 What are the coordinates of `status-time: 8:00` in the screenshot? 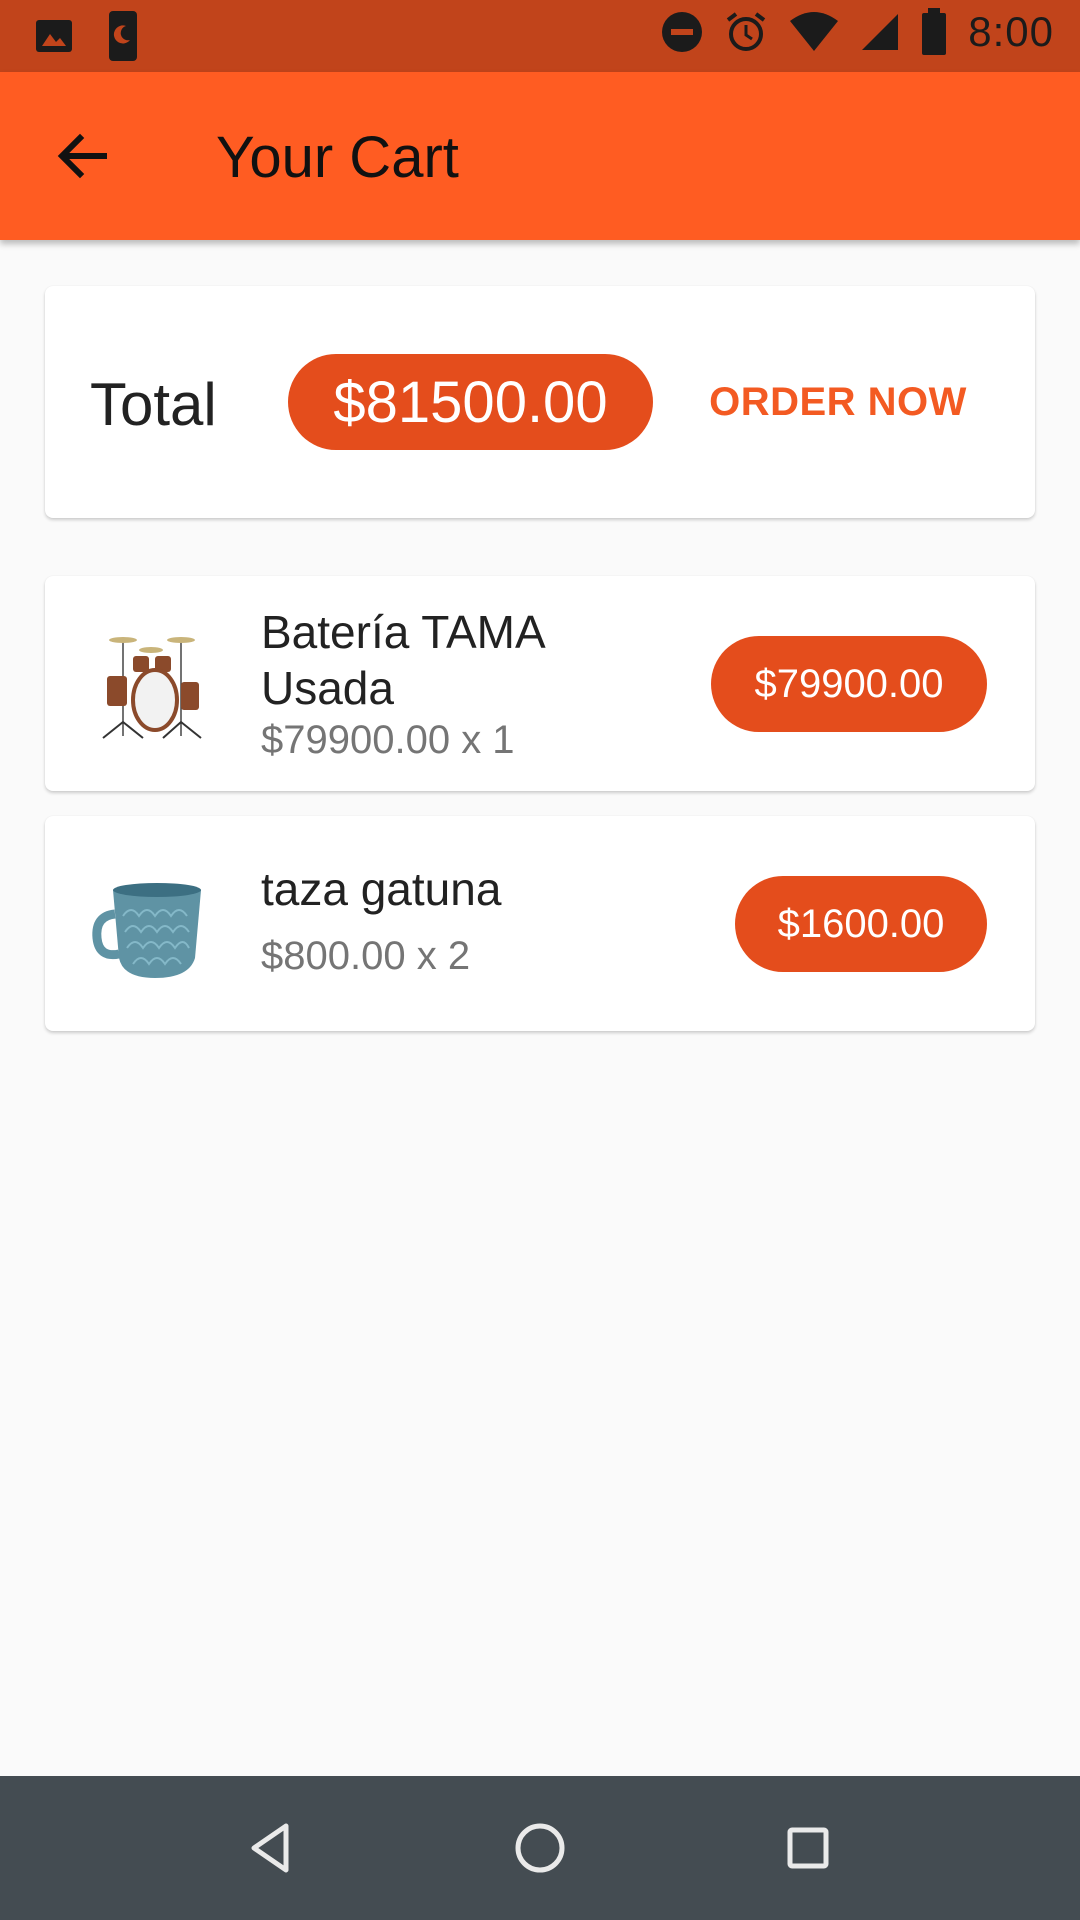 It's located at (1011, 31).